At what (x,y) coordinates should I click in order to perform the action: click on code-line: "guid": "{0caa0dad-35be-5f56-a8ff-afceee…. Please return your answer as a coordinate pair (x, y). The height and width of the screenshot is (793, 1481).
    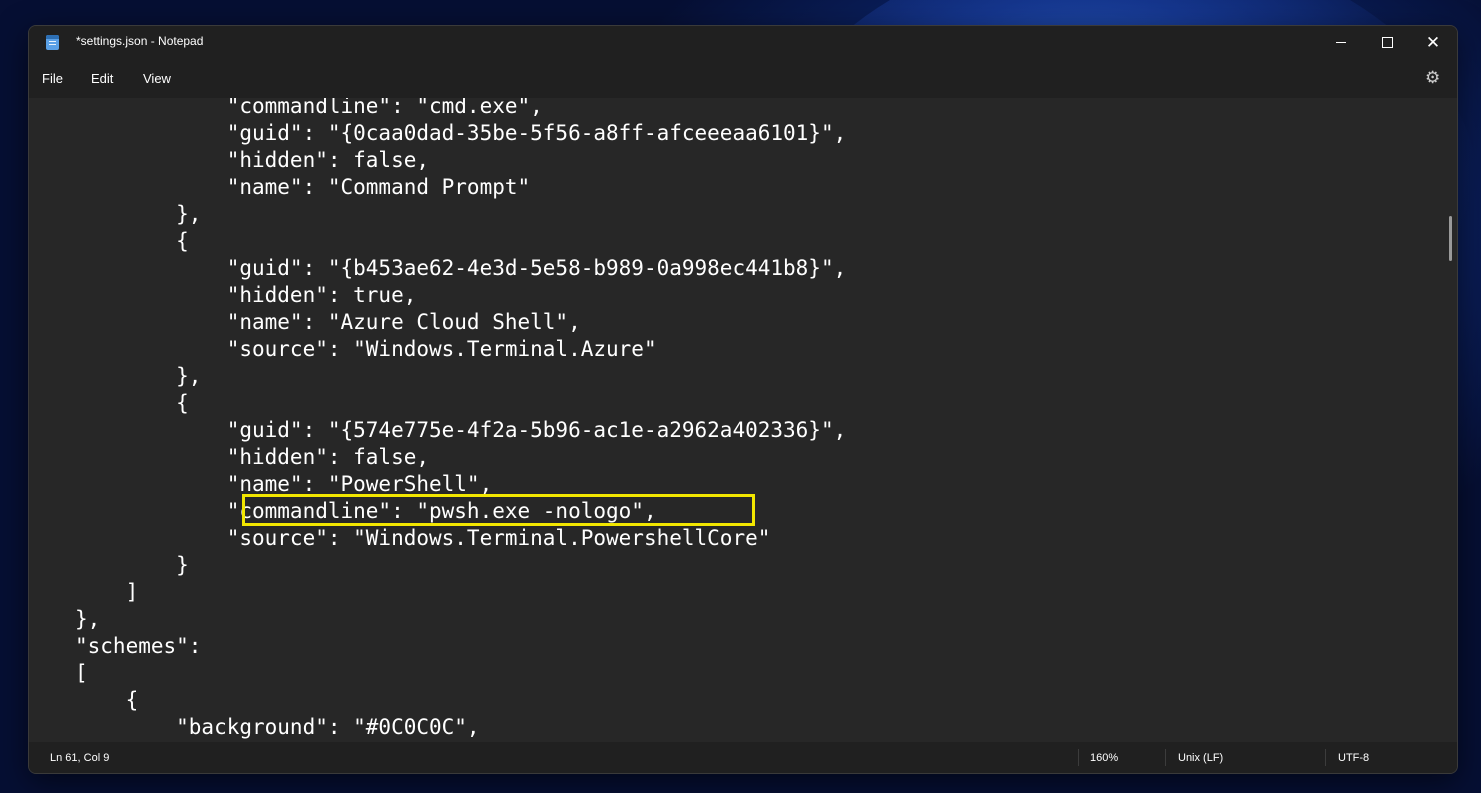
    Looking at the image, I should click on (461, 133).